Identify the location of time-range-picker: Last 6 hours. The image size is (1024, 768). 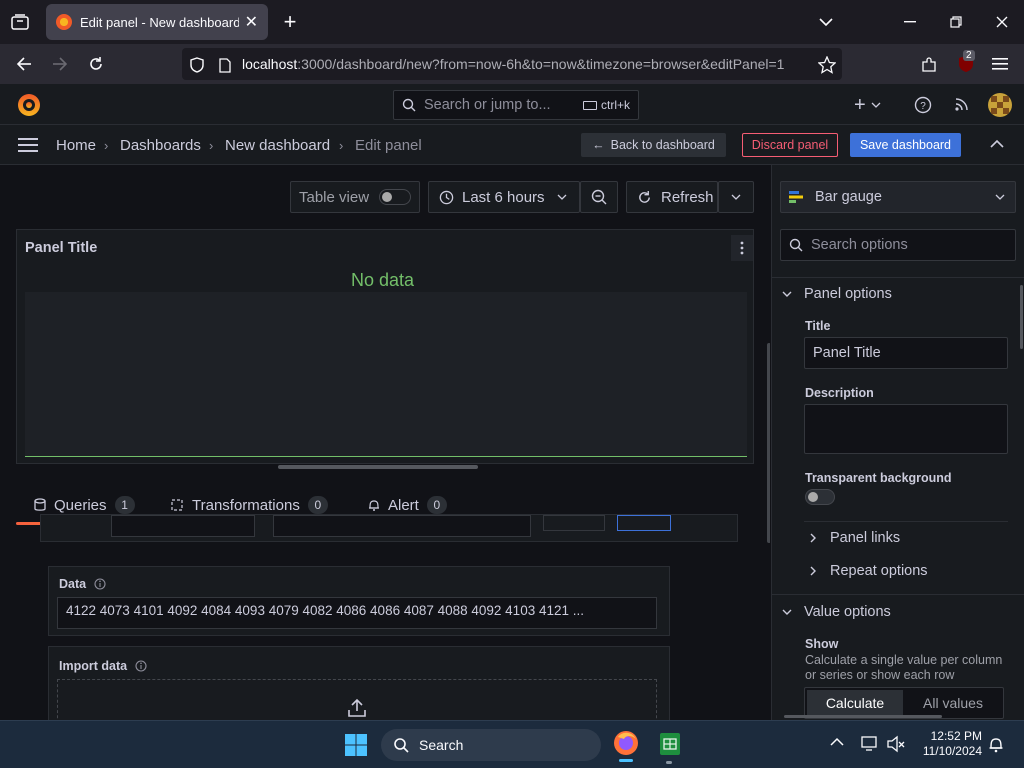
(504, 197).